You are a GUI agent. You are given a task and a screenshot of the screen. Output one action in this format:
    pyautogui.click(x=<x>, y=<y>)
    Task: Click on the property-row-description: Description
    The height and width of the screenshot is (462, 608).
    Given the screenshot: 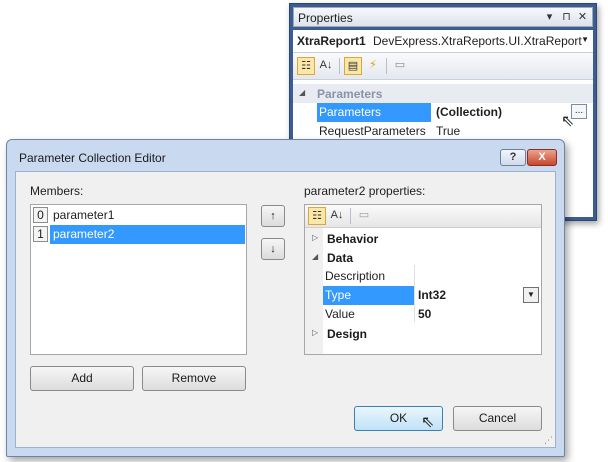 What is the action you would take?
    pyautogui.click(x=423, y=276)
    